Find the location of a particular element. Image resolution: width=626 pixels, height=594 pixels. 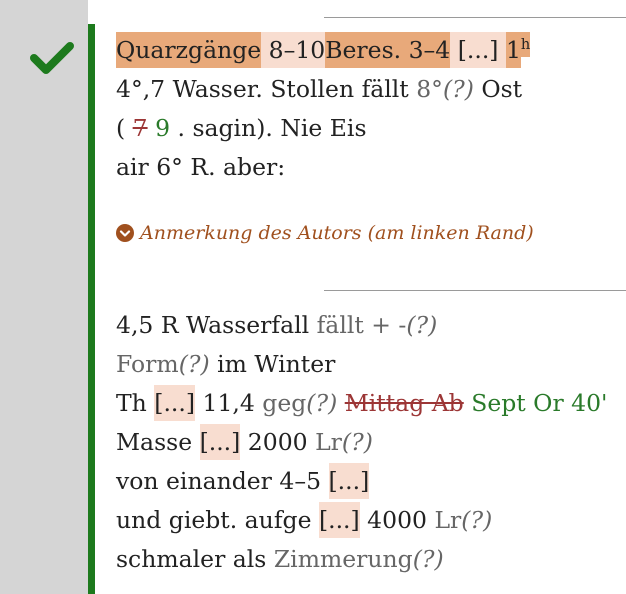

text-line: air 6° R. aber: is located at coordinates (323, 167).